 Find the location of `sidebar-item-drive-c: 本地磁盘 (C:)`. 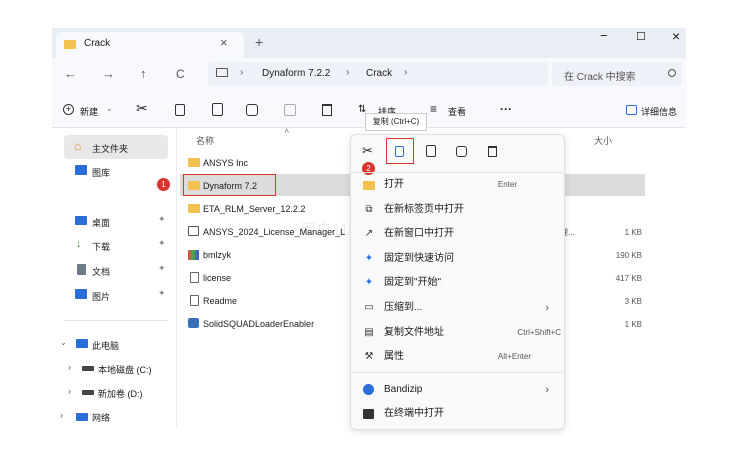

sidebar-item-drive-c: 本地磁盘 (C:) is located at coordinates (125, 369).